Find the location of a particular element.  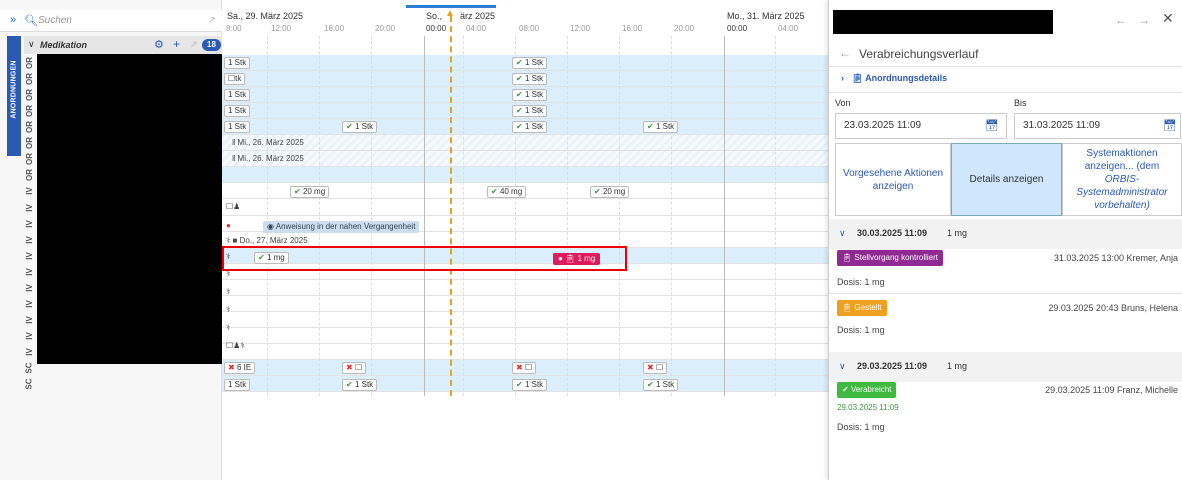

alert-icon: ● is located at coordinates (228, 225).